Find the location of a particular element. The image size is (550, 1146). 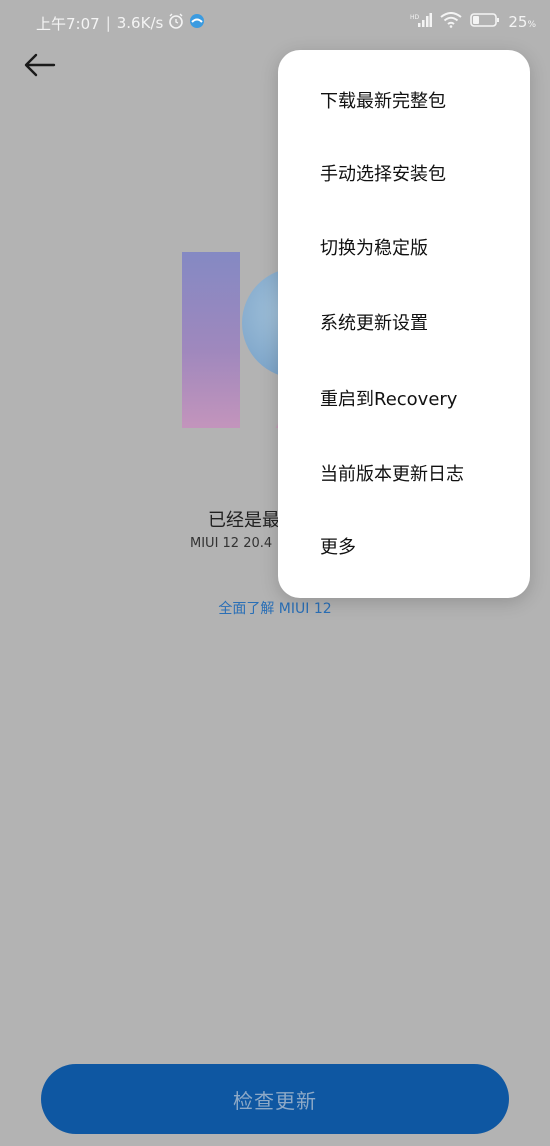

battery-level: 25% is located at coordinates (522, 22).